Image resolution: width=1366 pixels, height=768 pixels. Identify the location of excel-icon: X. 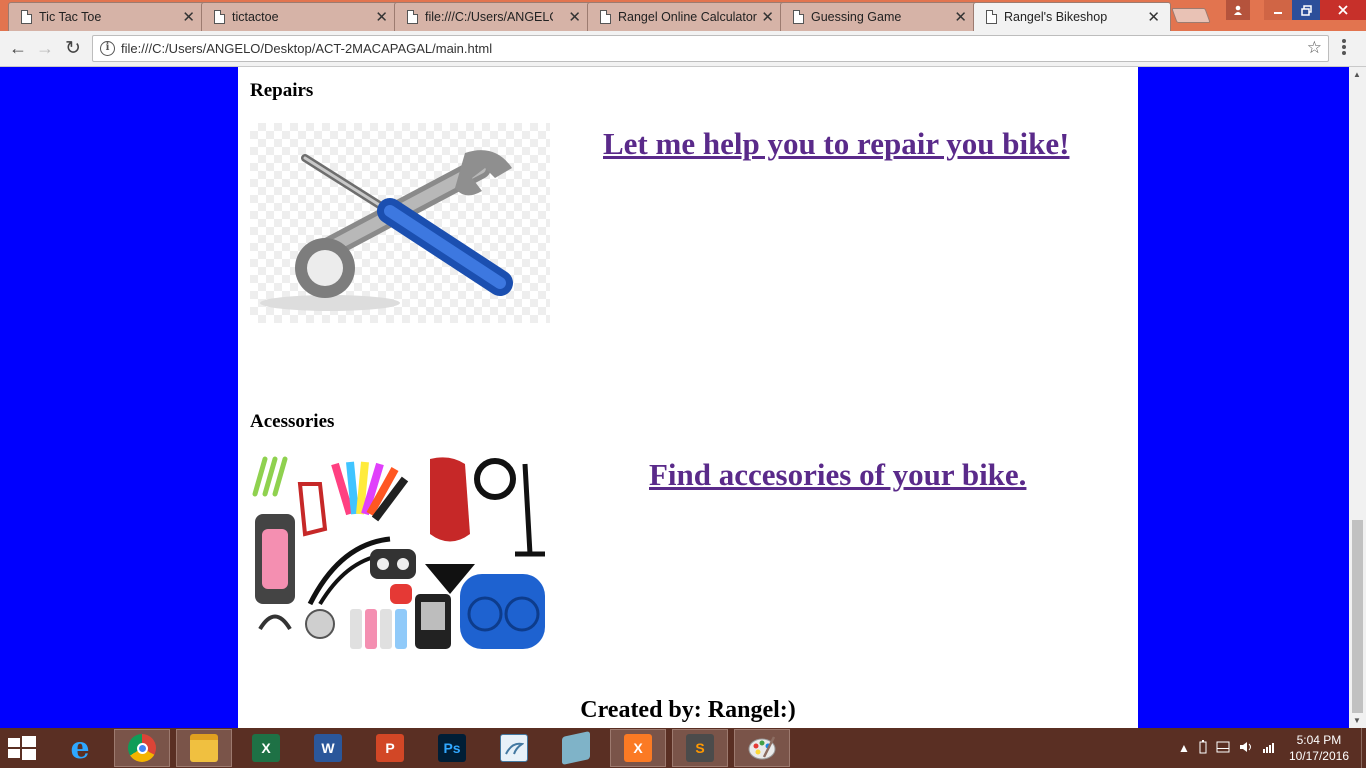
(266, 748).